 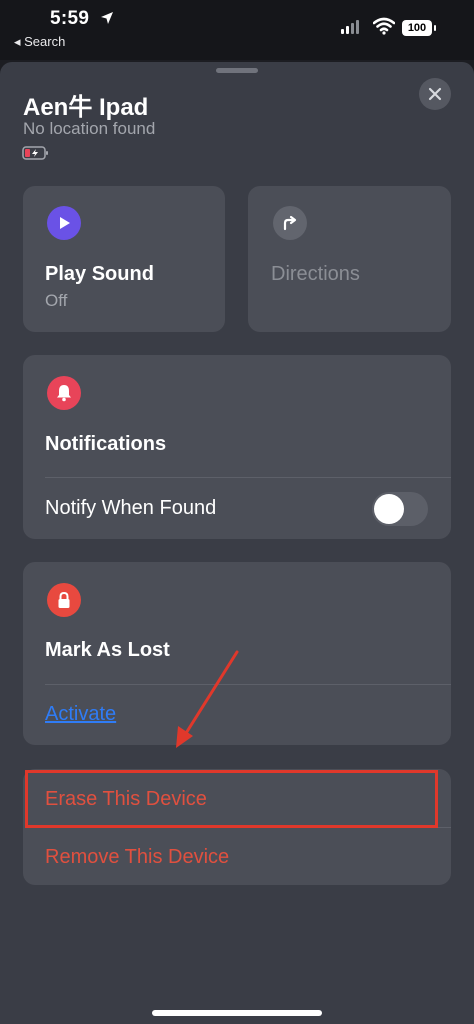 What do you see at coordinates (237, 1013) in the screenshot?
I see `home-indicator` at bounding box center [237, 1013].